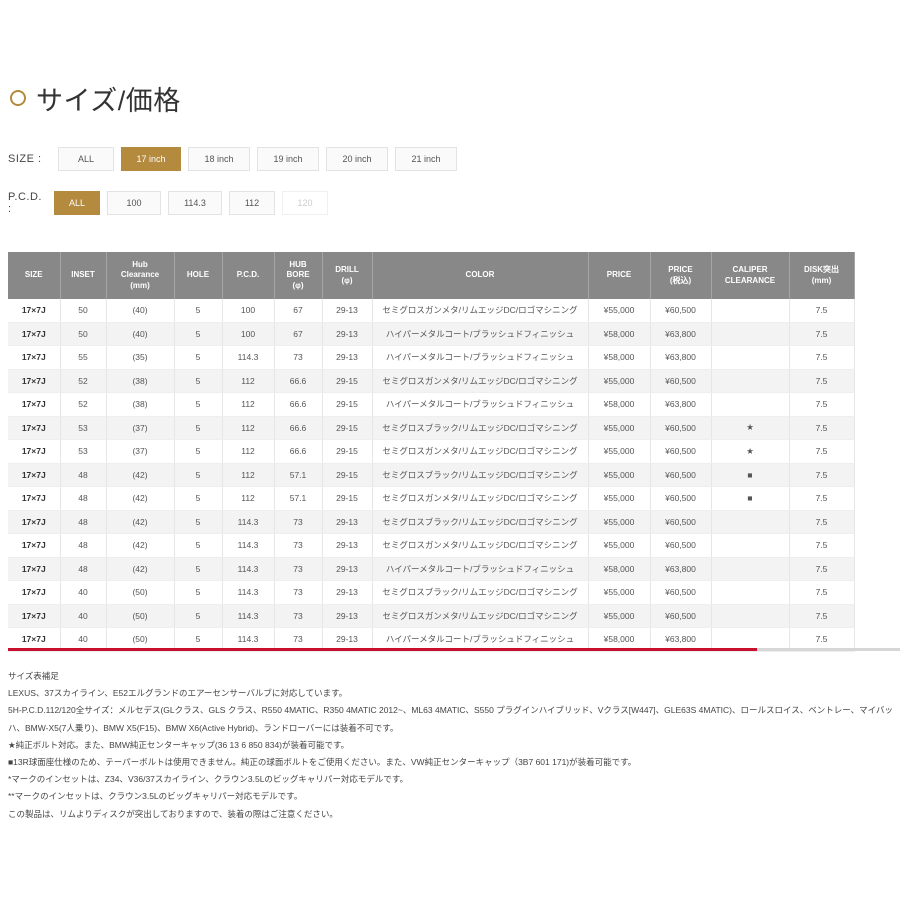 This screenshot has height=900, width=900. Describe the element at coordinates (140, 592) in the screenshot. I see `table-cell: (50)` at that location.